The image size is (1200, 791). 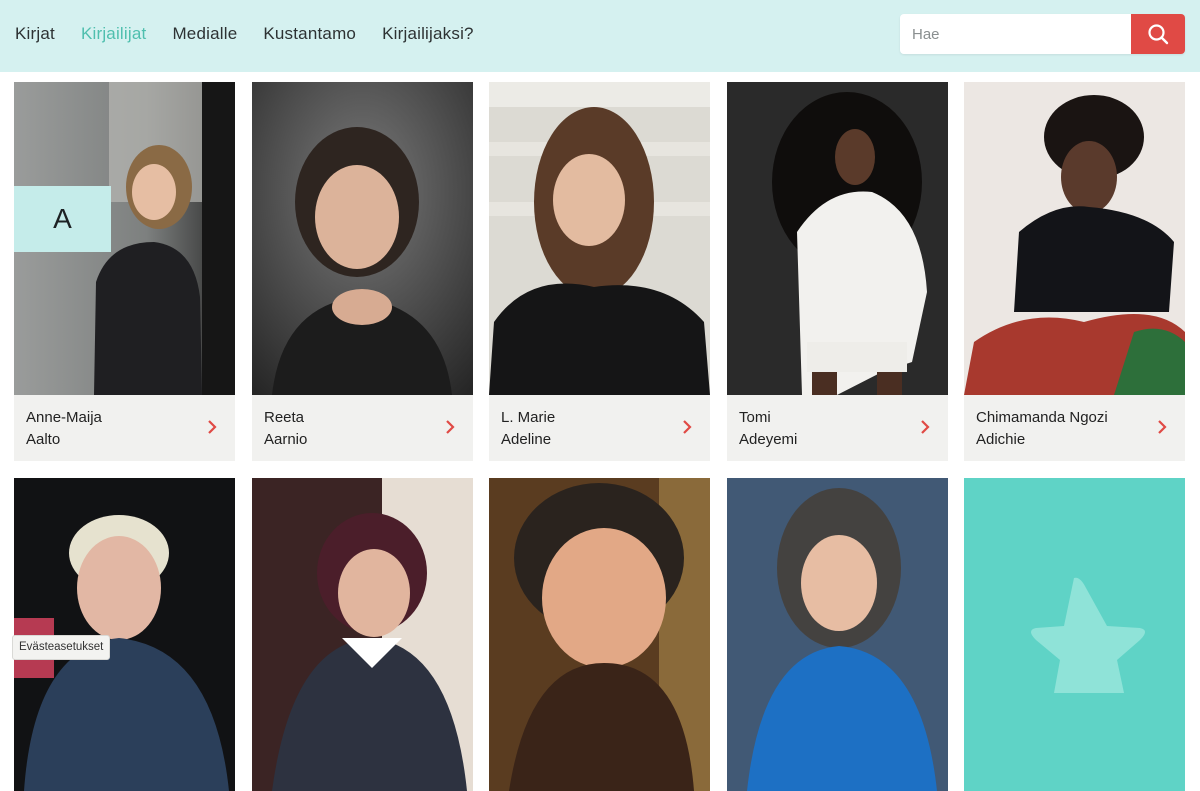 What do you see at coordinates (528, 417) in the screenshot?
I see `author-first-name: L. Marie` at bounding box center [528, 417].